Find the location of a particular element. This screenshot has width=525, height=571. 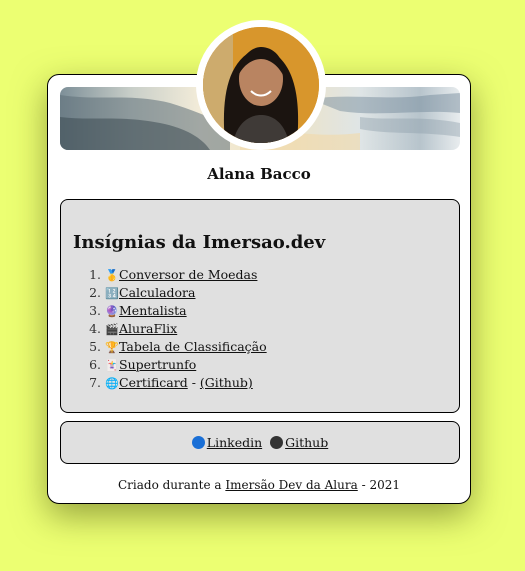

crystal-ball-icon: 🔮 is located at coordinates (112, 311).